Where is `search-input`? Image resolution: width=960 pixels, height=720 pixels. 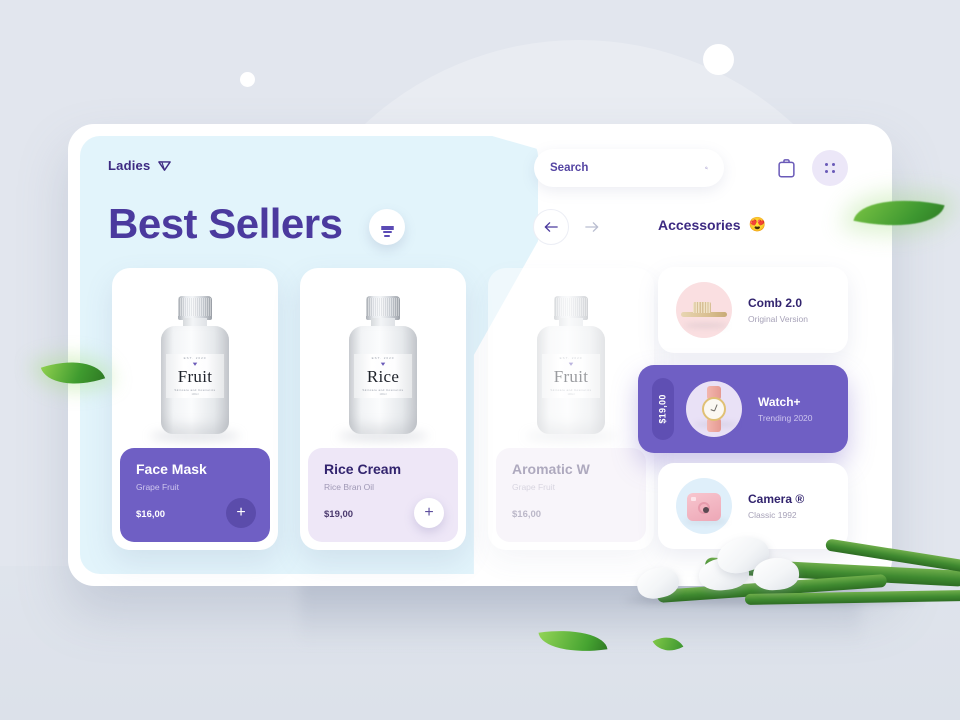 search-input is located at coordinates (627, 168).